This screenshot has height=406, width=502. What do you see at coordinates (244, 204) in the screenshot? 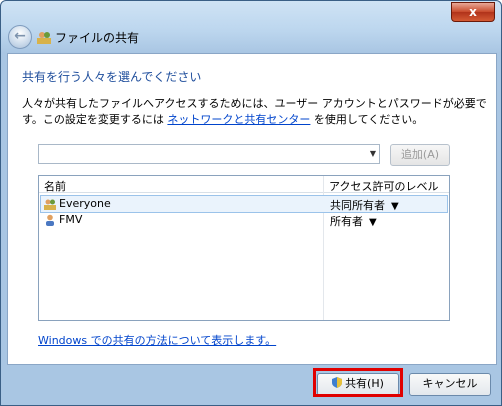
I see `list-item: Everyone 共同所有者 ▼` at bounding box center [244, 204].